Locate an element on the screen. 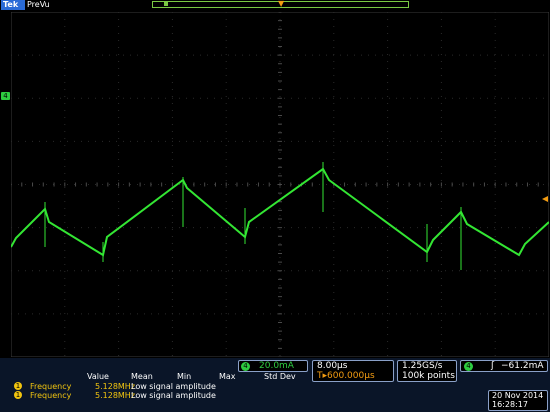 Image resolution: width=550 pixels, height=412 pixels. trigger-channel-badge: 4 is located at coordinates (468, 366).